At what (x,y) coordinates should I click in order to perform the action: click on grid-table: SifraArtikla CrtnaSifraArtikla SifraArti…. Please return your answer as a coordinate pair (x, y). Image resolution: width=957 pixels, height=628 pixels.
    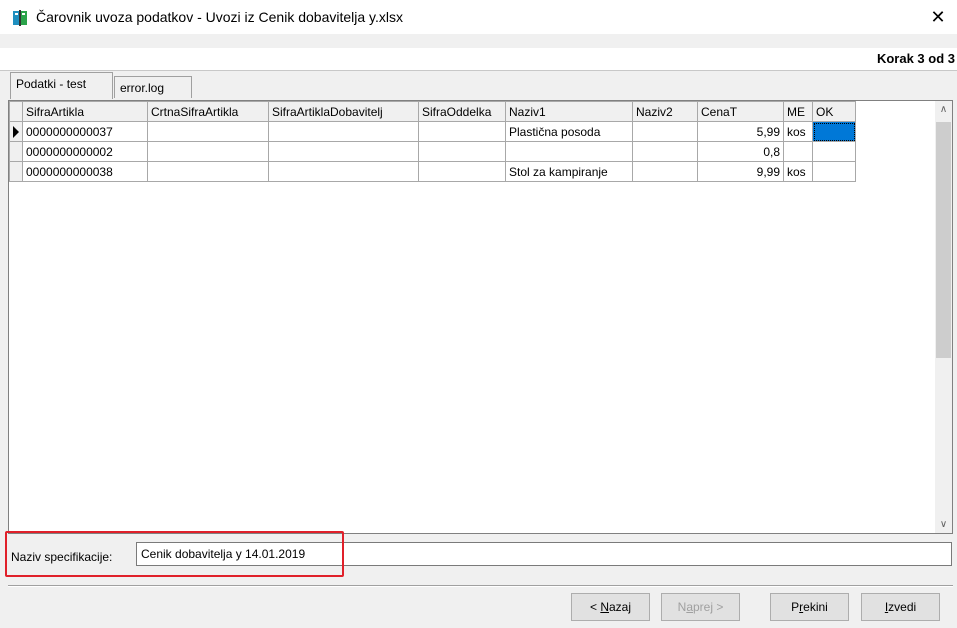
    Looking at the image, I should click on (432, 141).